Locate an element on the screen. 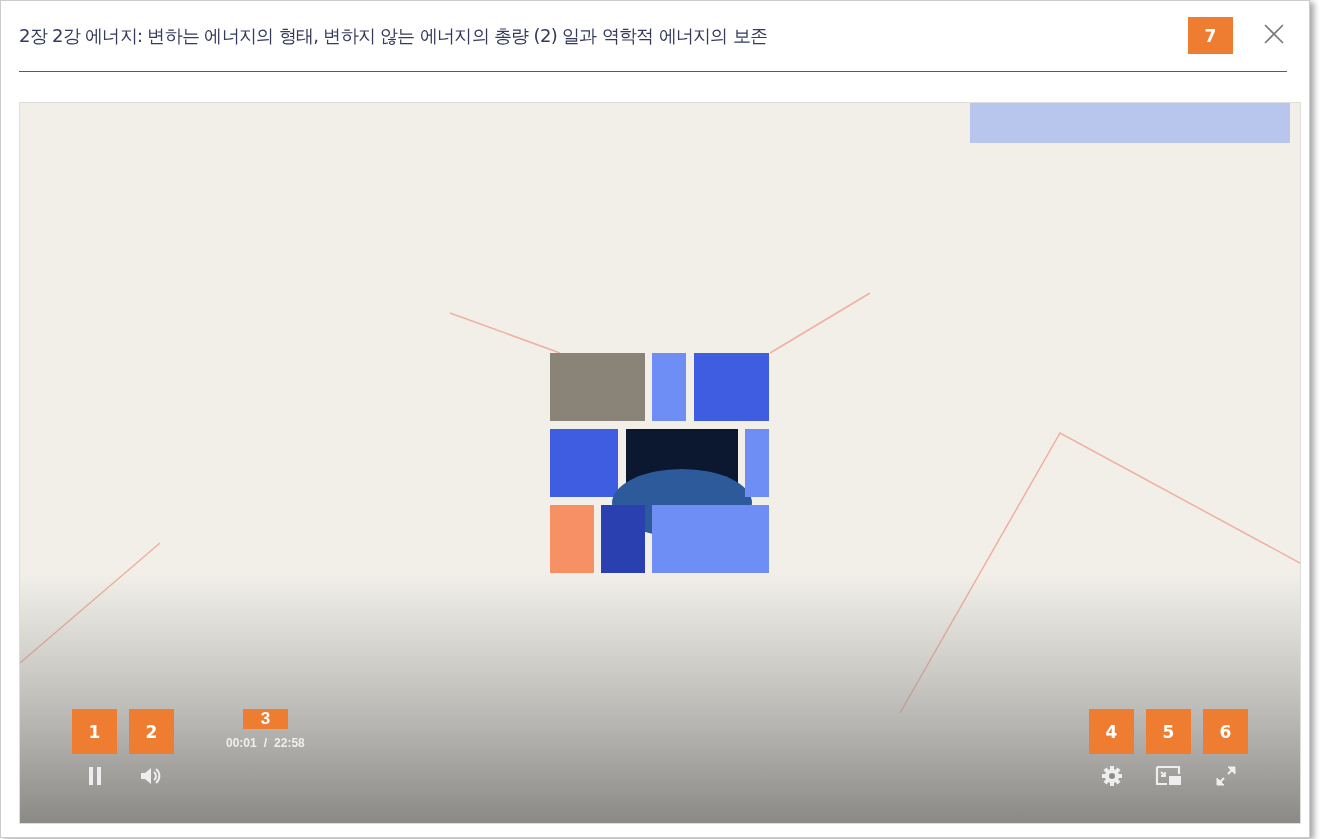  number-badge: 6 is located at coordinates (1225, 731).